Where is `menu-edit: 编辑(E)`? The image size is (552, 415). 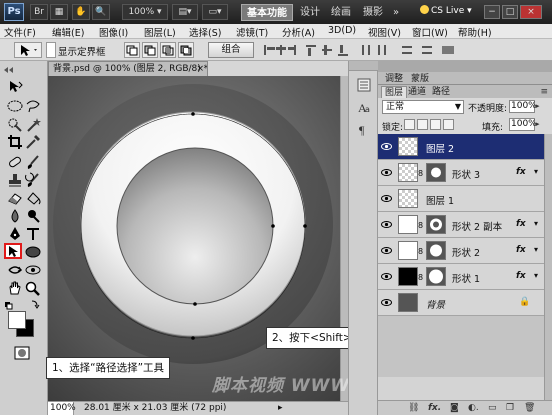 menu-edit: 编辑(E) is located at coordinates (68, 32).